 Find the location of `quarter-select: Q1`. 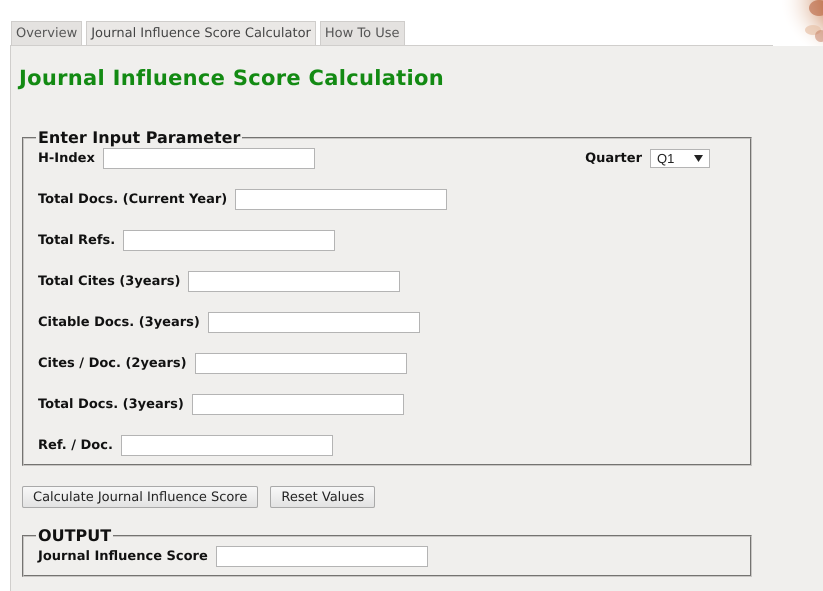

quarter-select: Q1 is located at coordinates (680, 158).